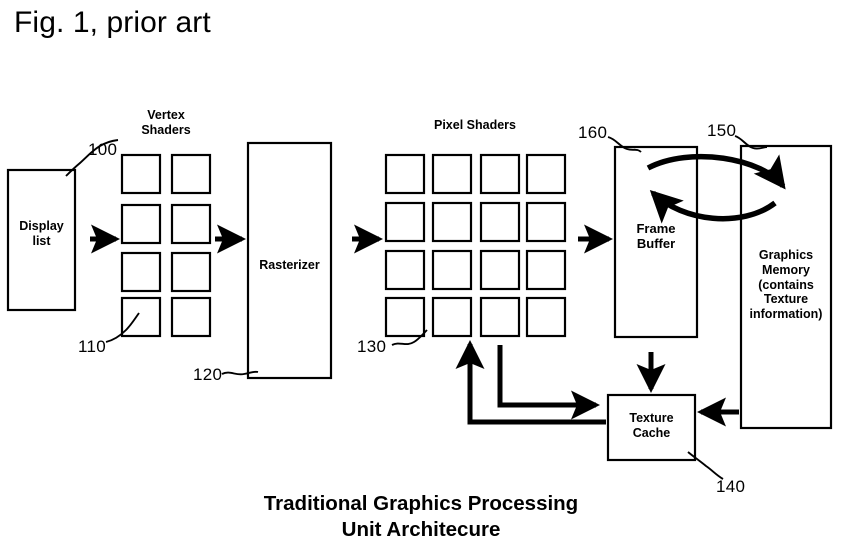  Describe the element at coordinates (716, 188) in the screenshot. I see `frame-memory-bidirectional-link` at that location.